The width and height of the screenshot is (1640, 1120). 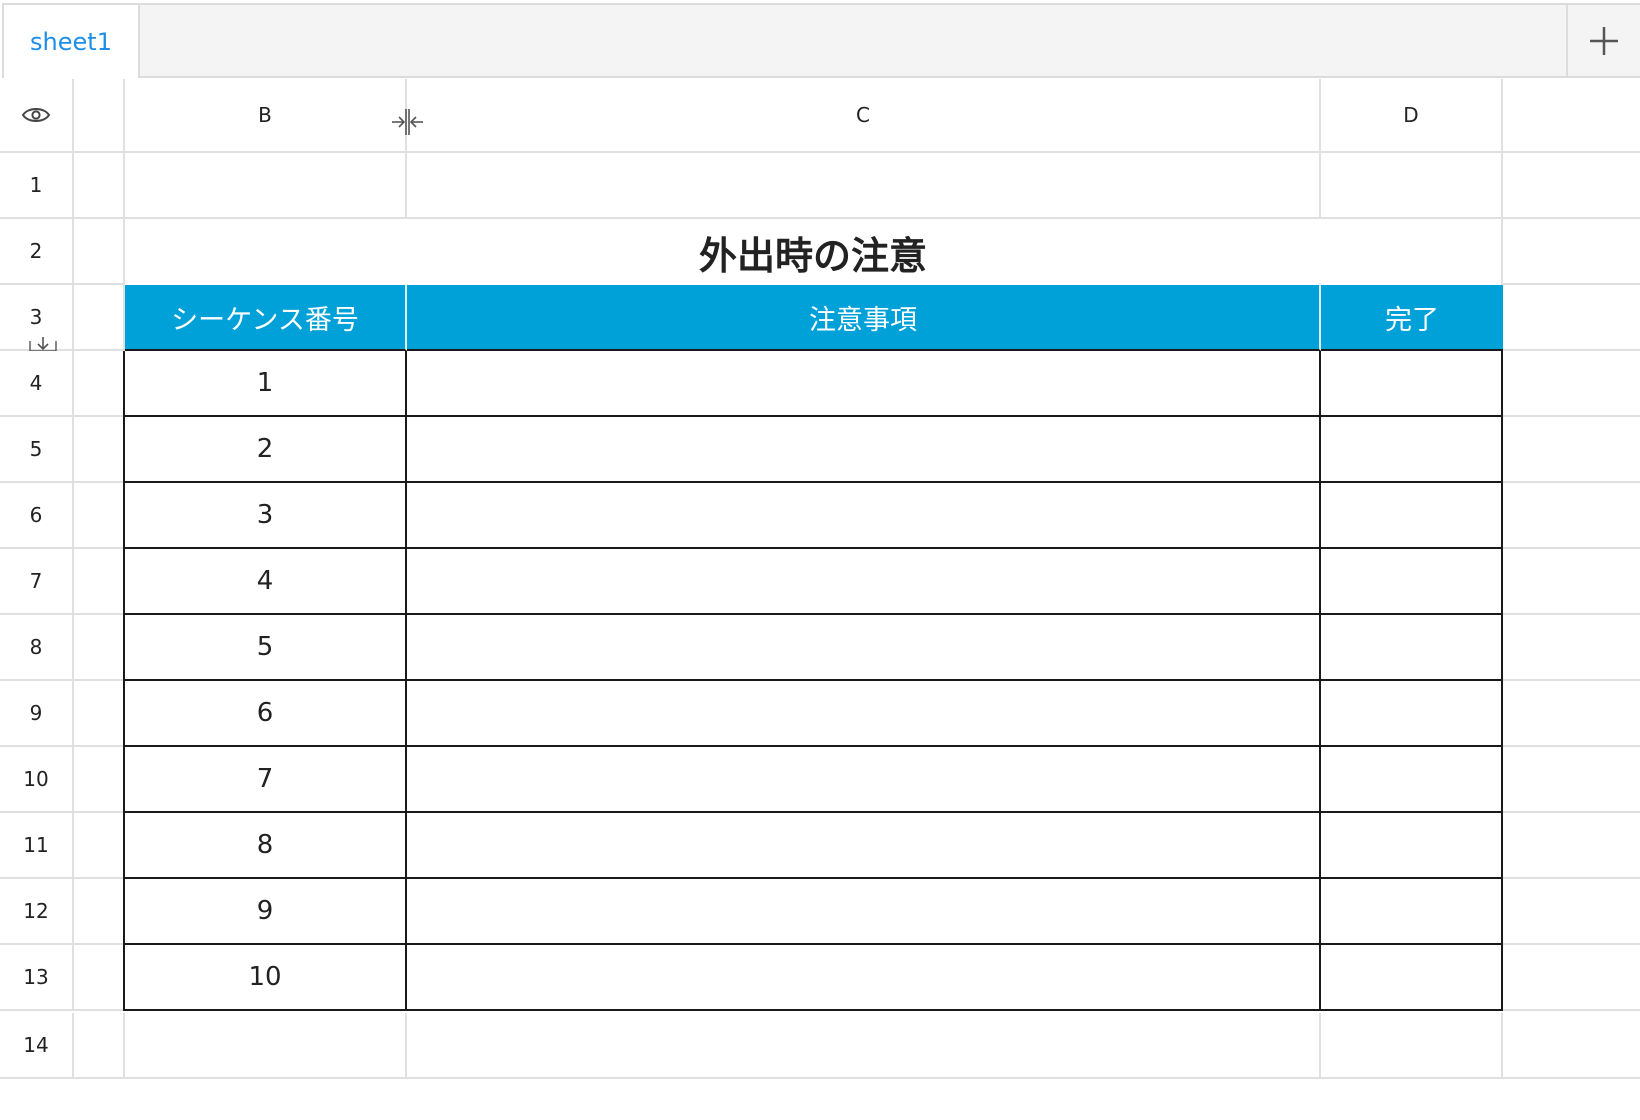 What do you see at coordinates (37, 780) in the screenshot?
I see `row-header-10: 10` at bounding box center [37, 780].